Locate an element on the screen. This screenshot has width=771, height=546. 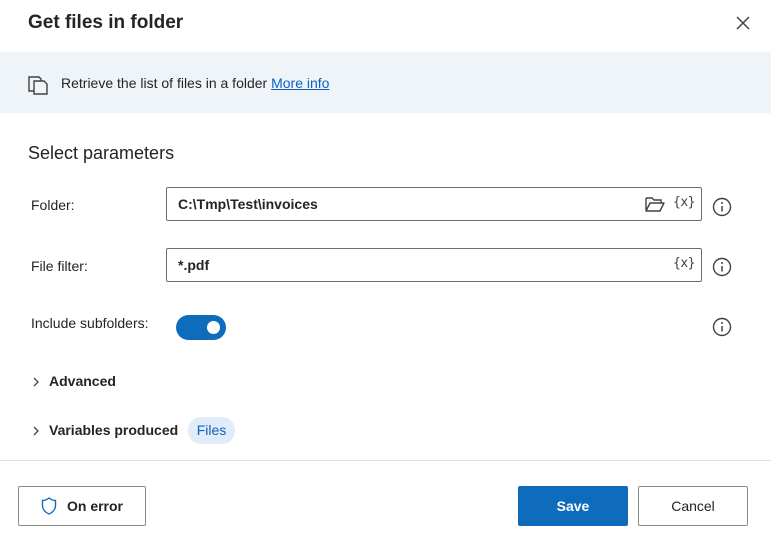
on-error-label: On error is located at coordinates (94, 506).